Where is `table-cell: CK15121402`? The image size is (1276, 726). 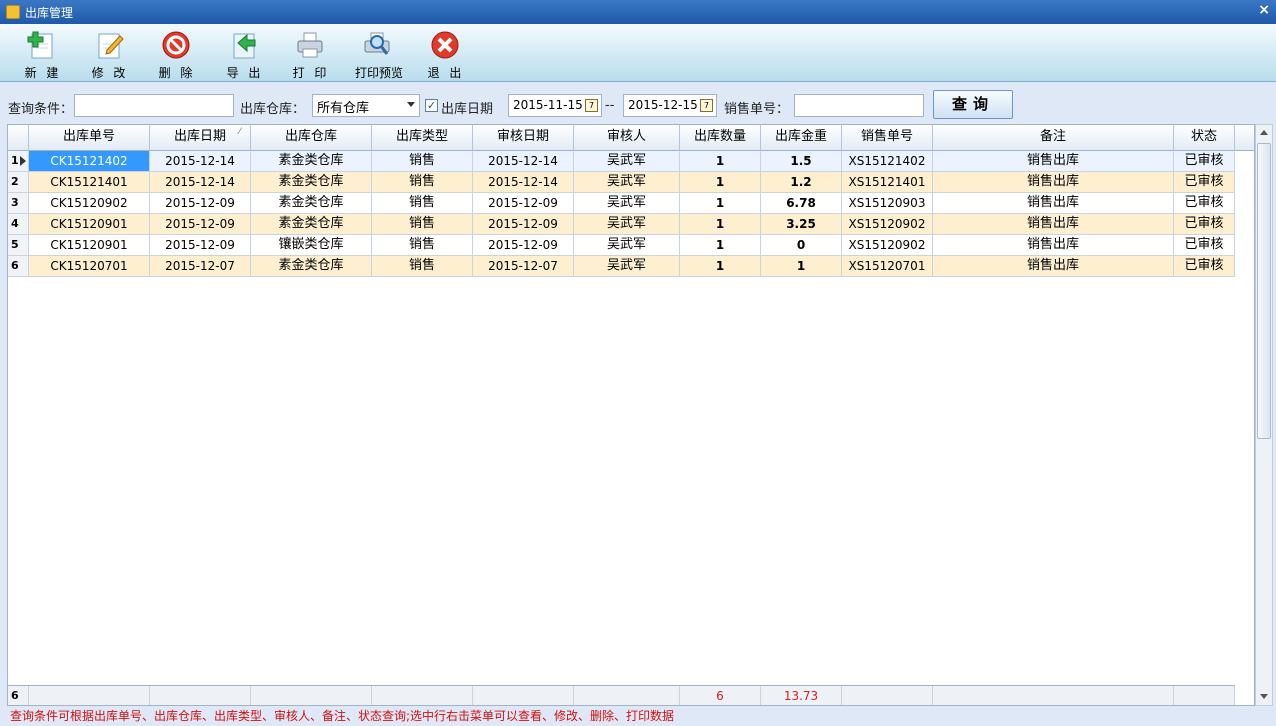 table-cell: CK15121402 is located at coordinates (89, 161).